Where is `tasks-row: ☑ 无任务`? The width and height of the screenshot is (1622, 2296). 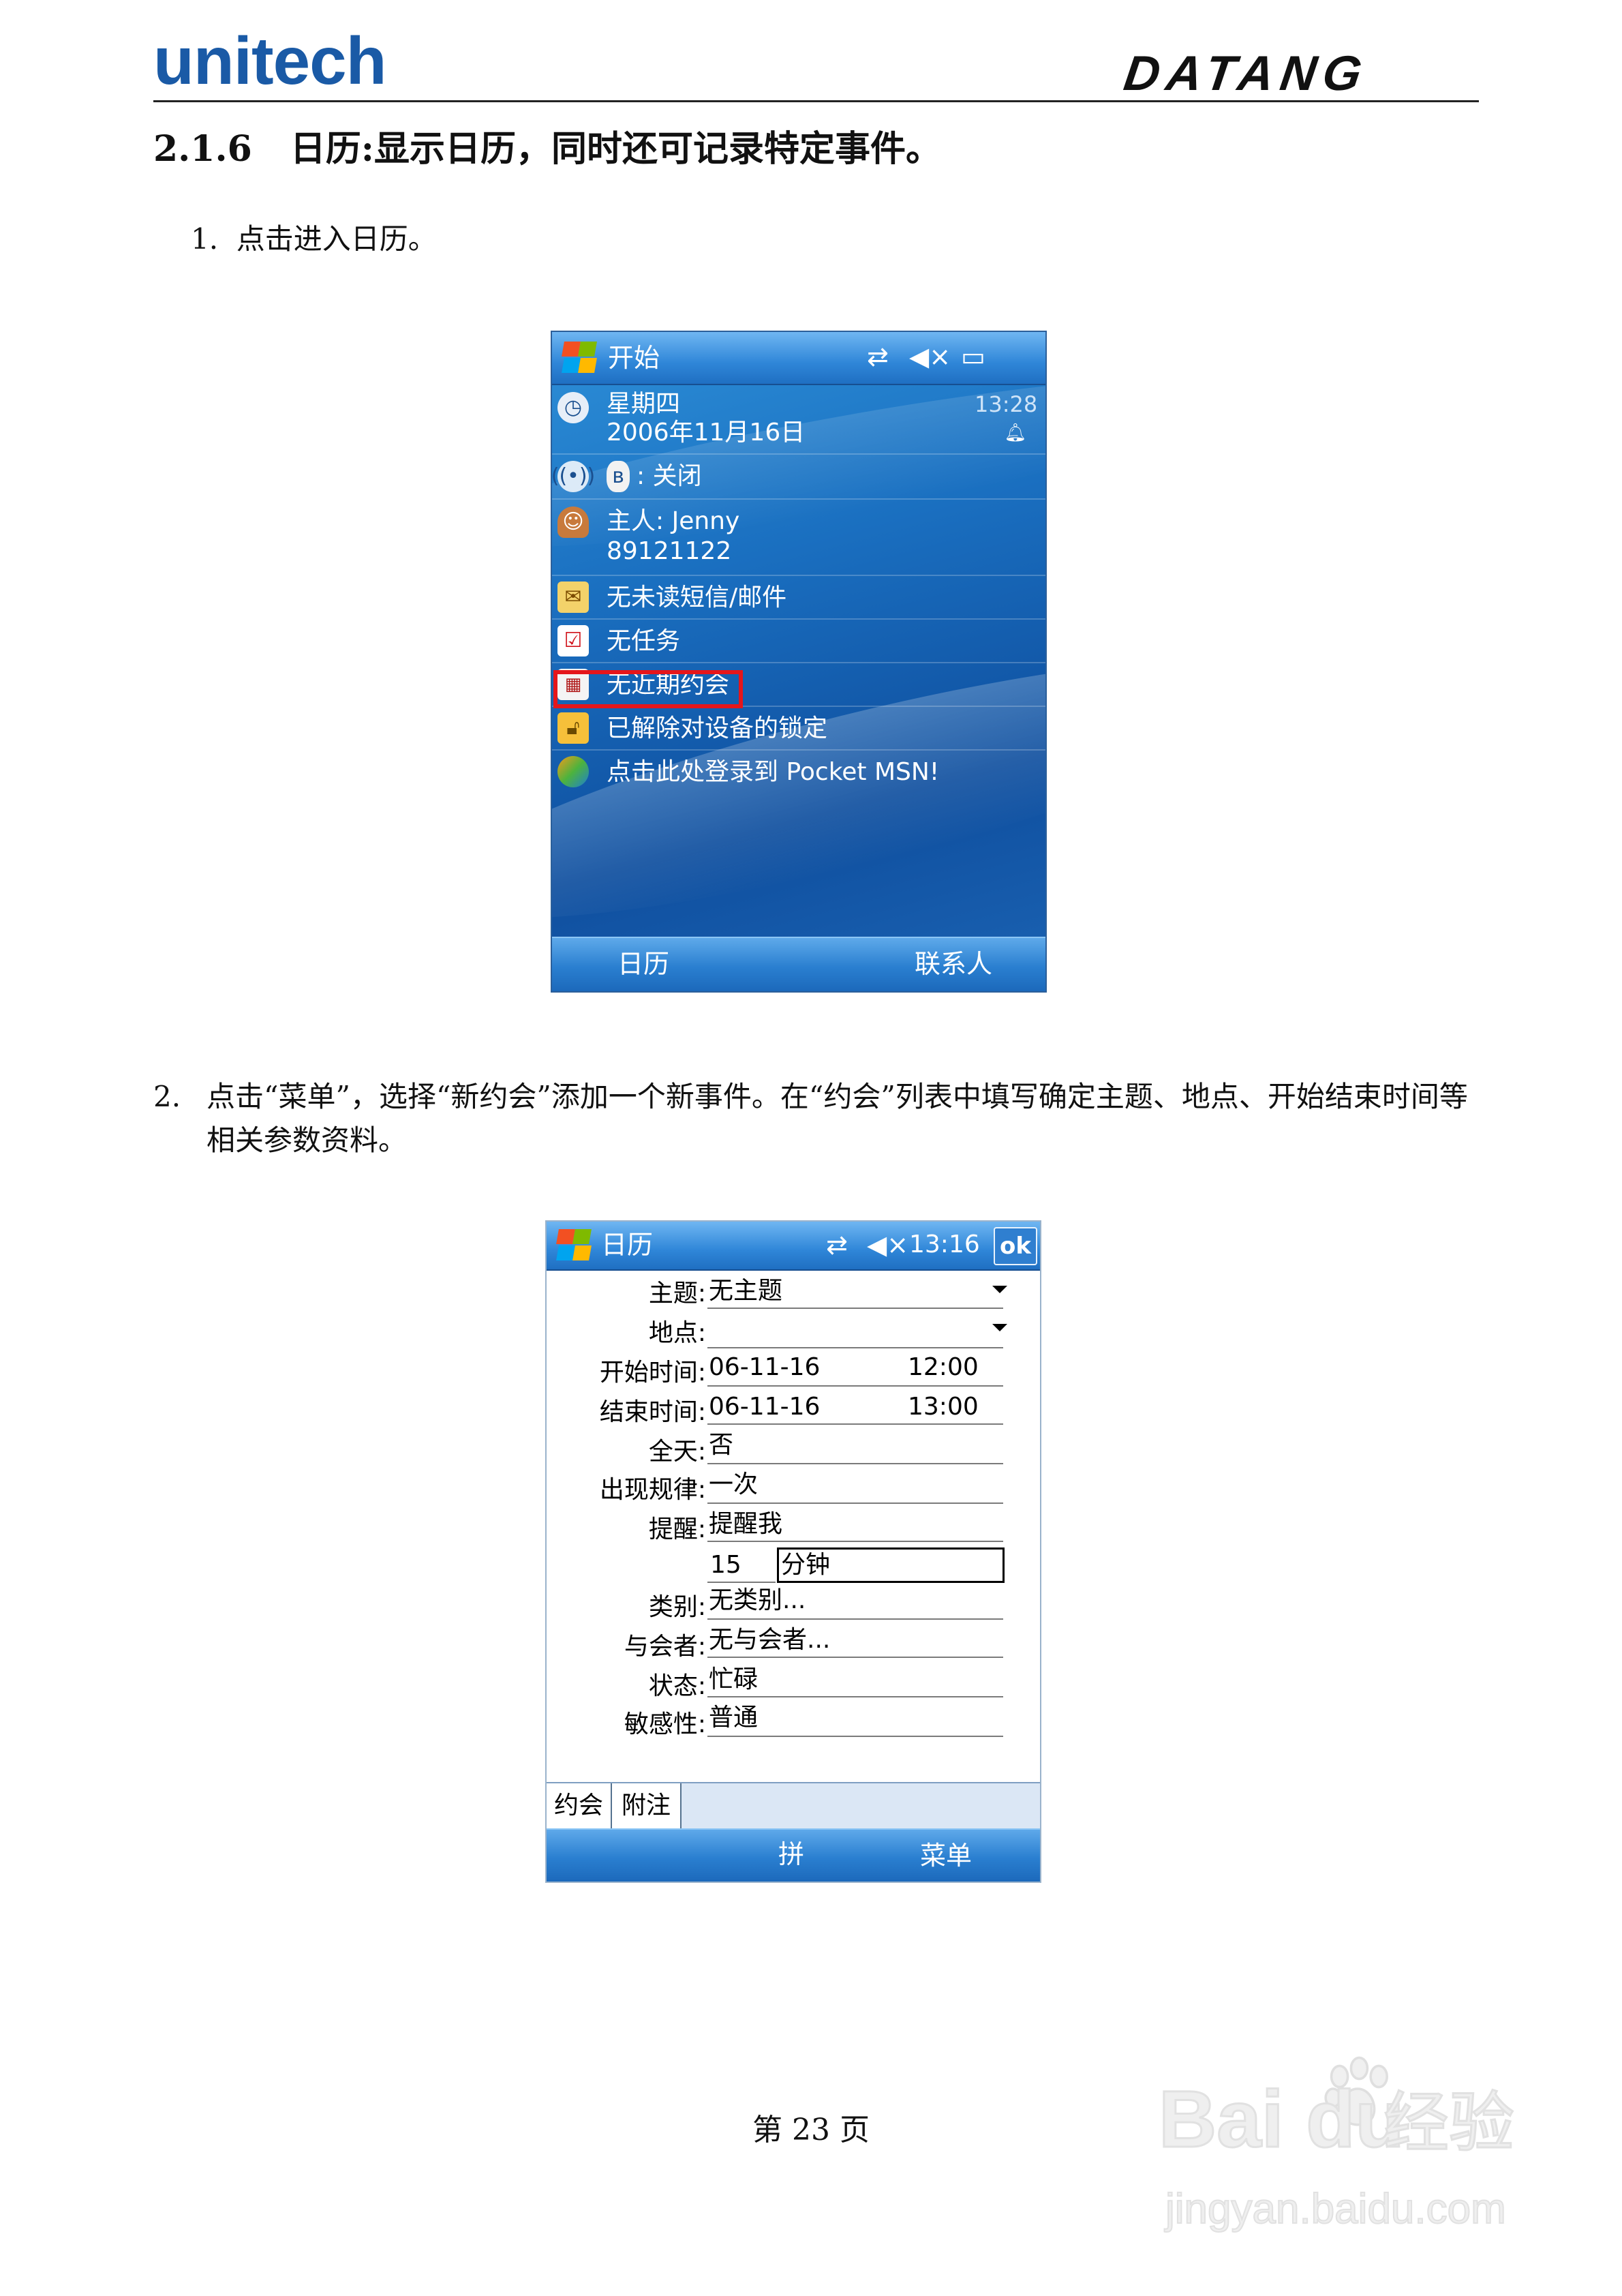 tasks-row: ☑ 无任务 is located at coordinates (798, 641).